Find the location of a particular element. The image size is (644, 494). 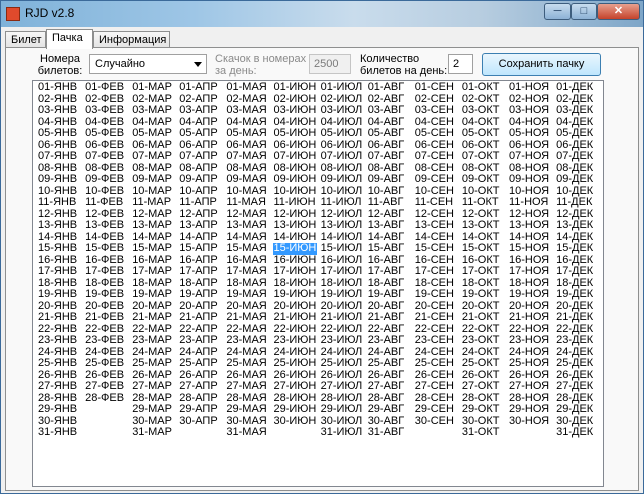

date-item: 03-ФЕВ is located at coordinates (104, 111).